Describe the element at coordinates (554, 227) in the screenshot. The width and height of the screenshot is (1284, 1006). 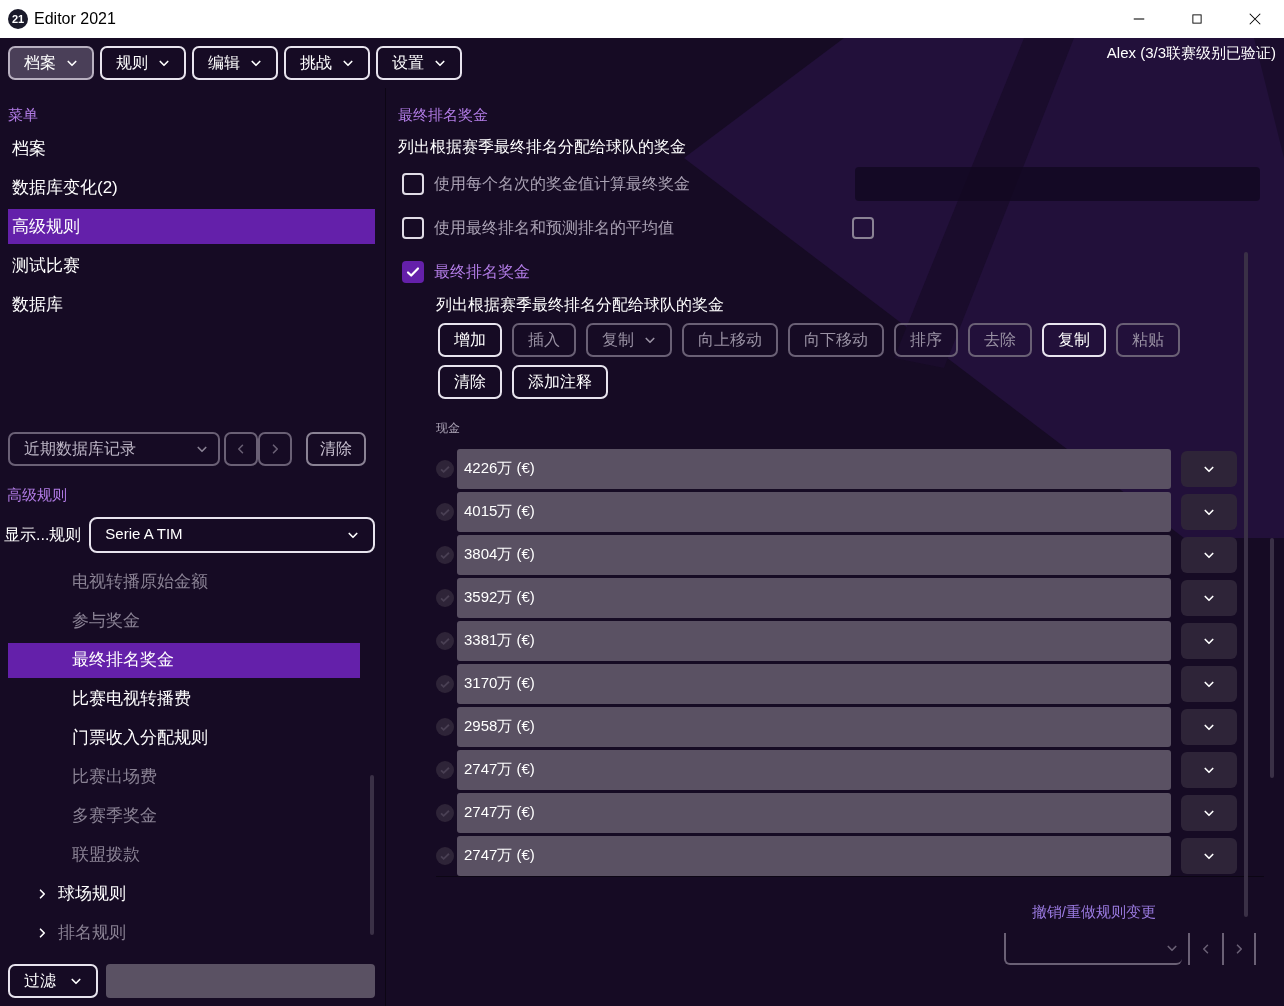
I see `checkbox-label: 使用最终排名和预测排名的平均值` at that location.